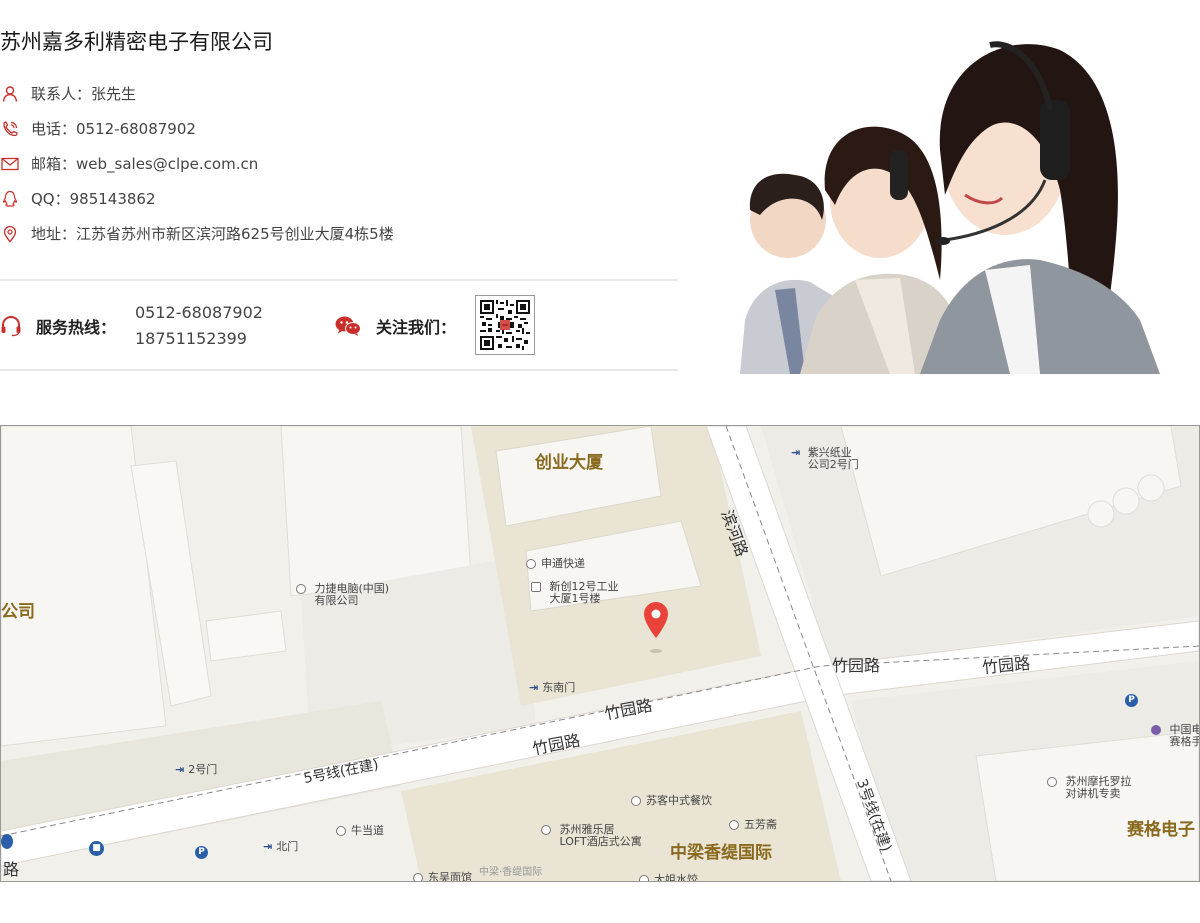  What do you see at coordinates (1175, 736) in the screenshot?
I see `map-poi: 中国电 赛格手` at bounding box center [1175, 736].